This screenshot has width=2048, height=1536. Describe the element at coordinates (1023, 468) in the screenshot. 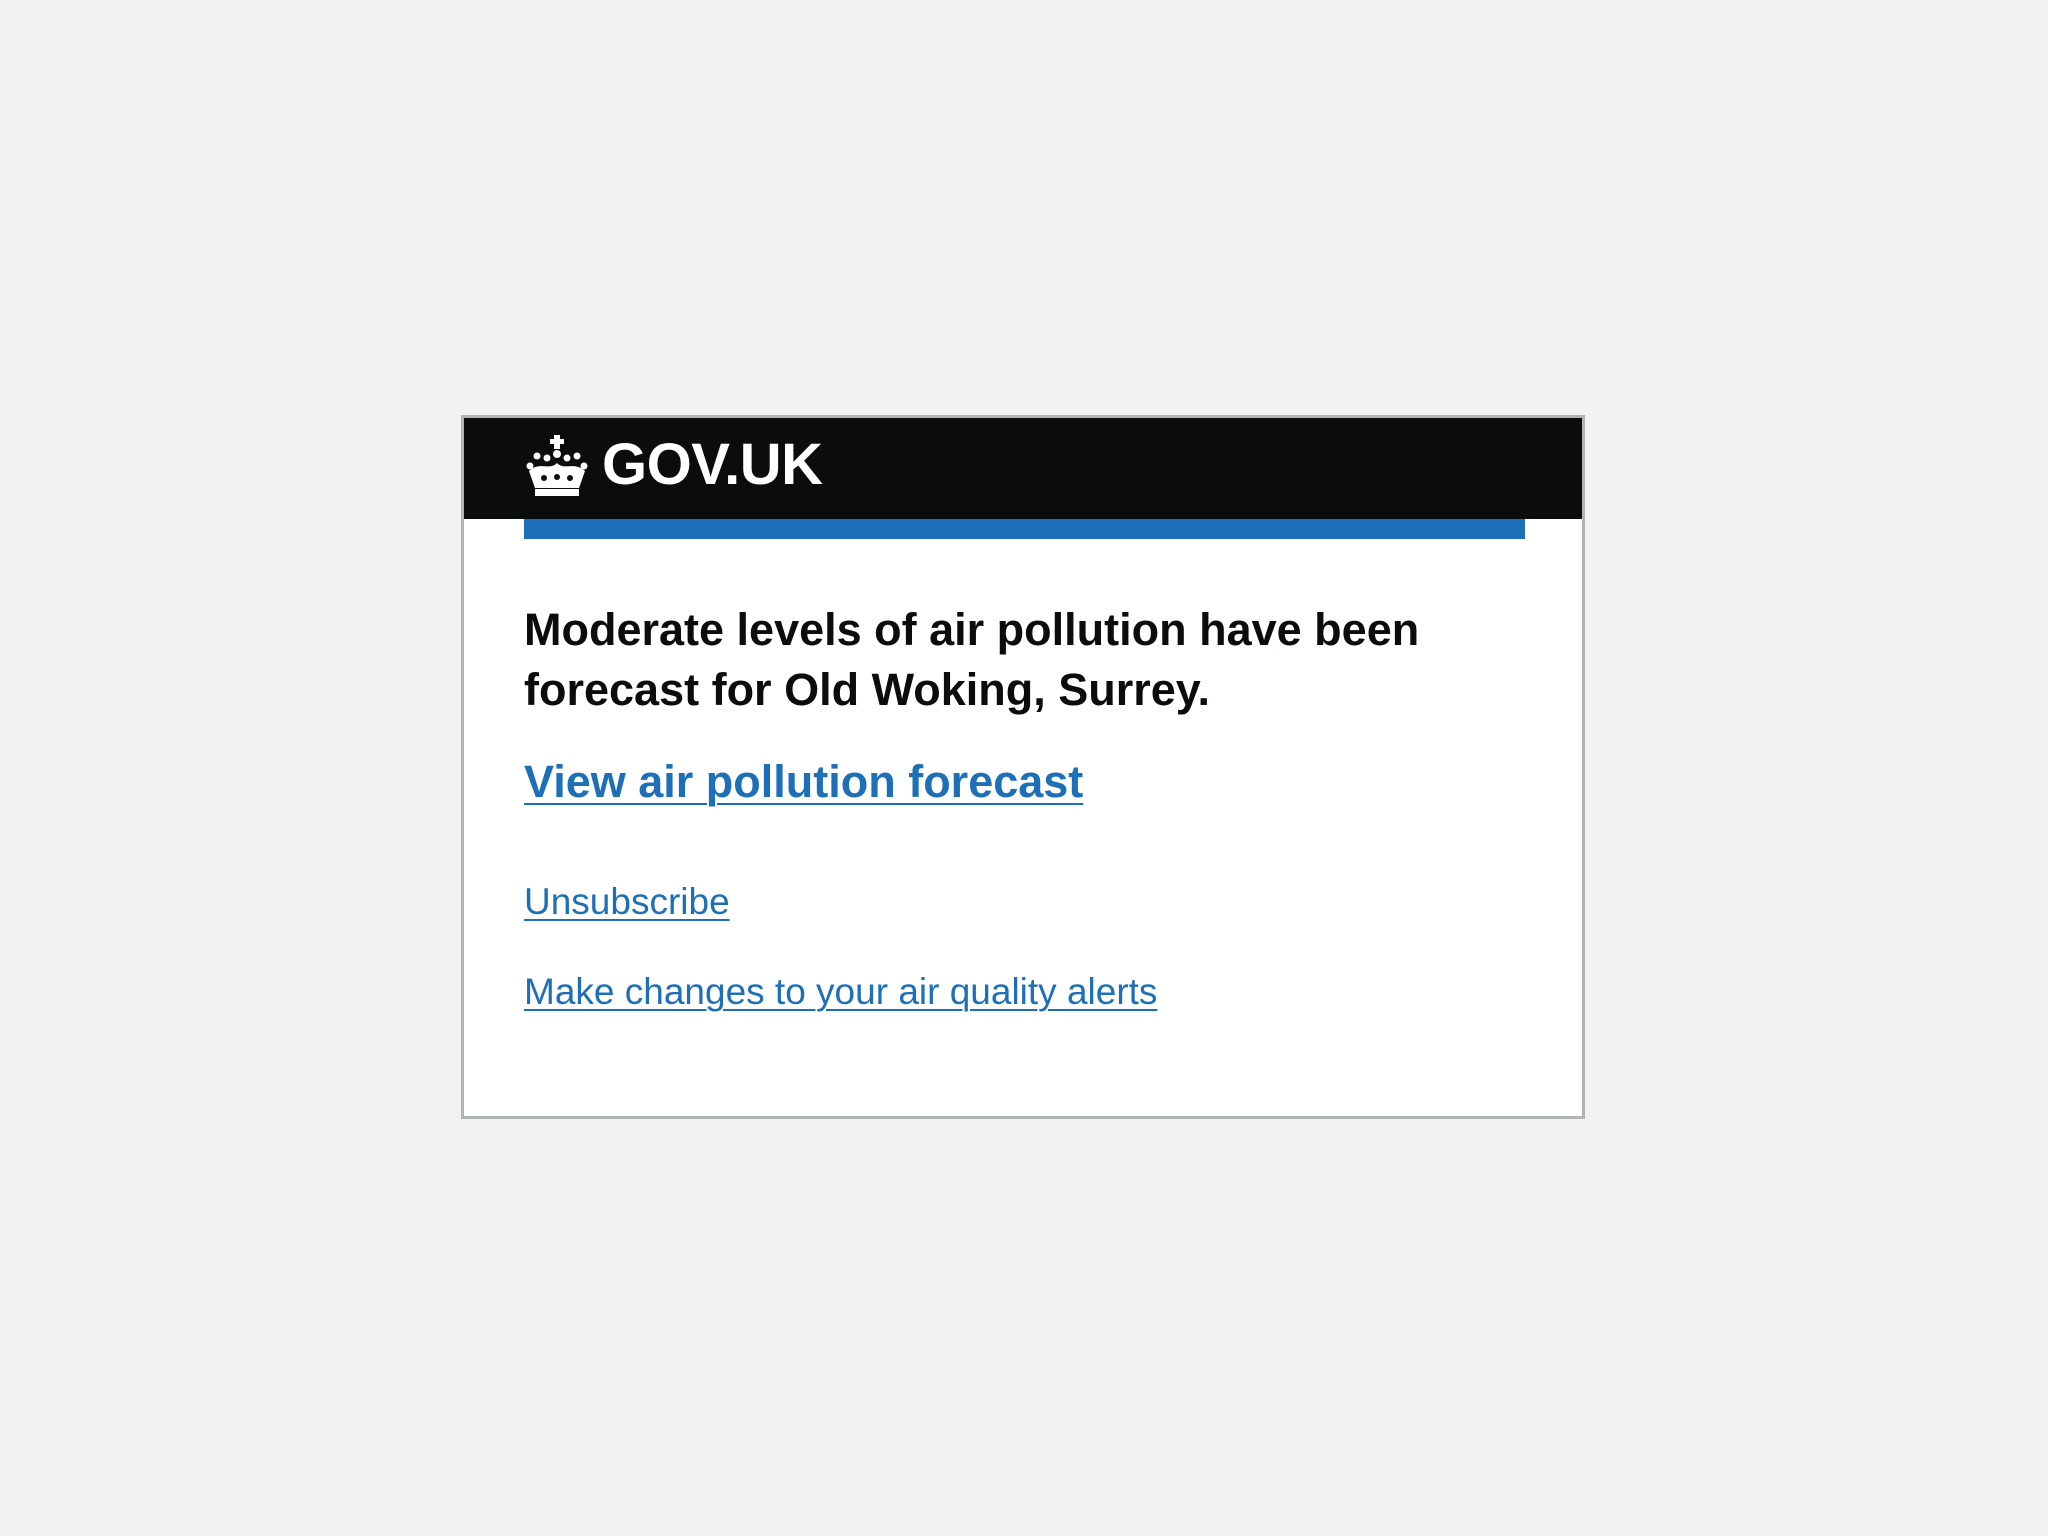

I see `govuk-header: GOV.UK` at that location.